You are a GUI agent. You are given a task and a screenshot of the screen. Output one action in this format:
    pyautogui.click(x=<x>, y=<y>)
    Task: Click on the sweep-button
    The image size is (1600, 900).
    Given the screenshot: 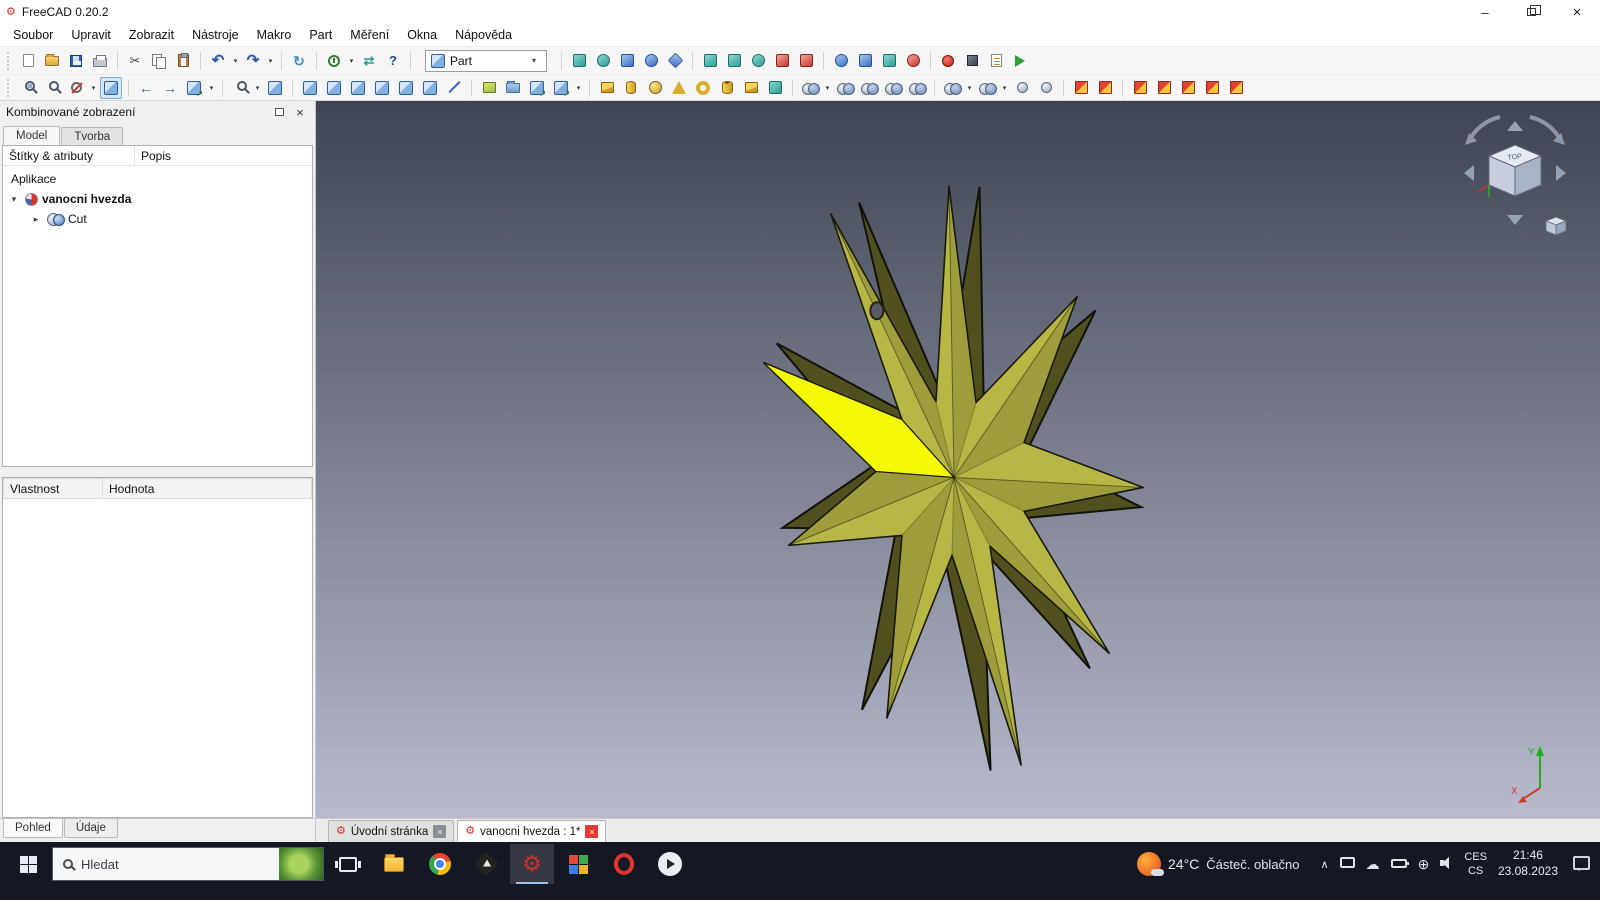 What is the action you would take?
    pyautogui.click(x=758, y=61)
    